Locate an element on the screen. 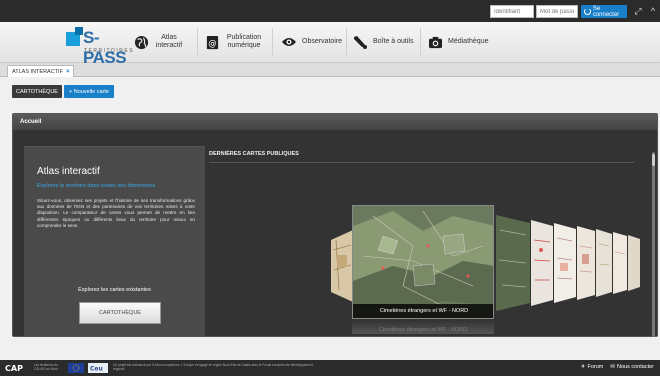 This screenshot has width=660, height=376. featured-map-thumbnail is located at coordinates (423, 262).